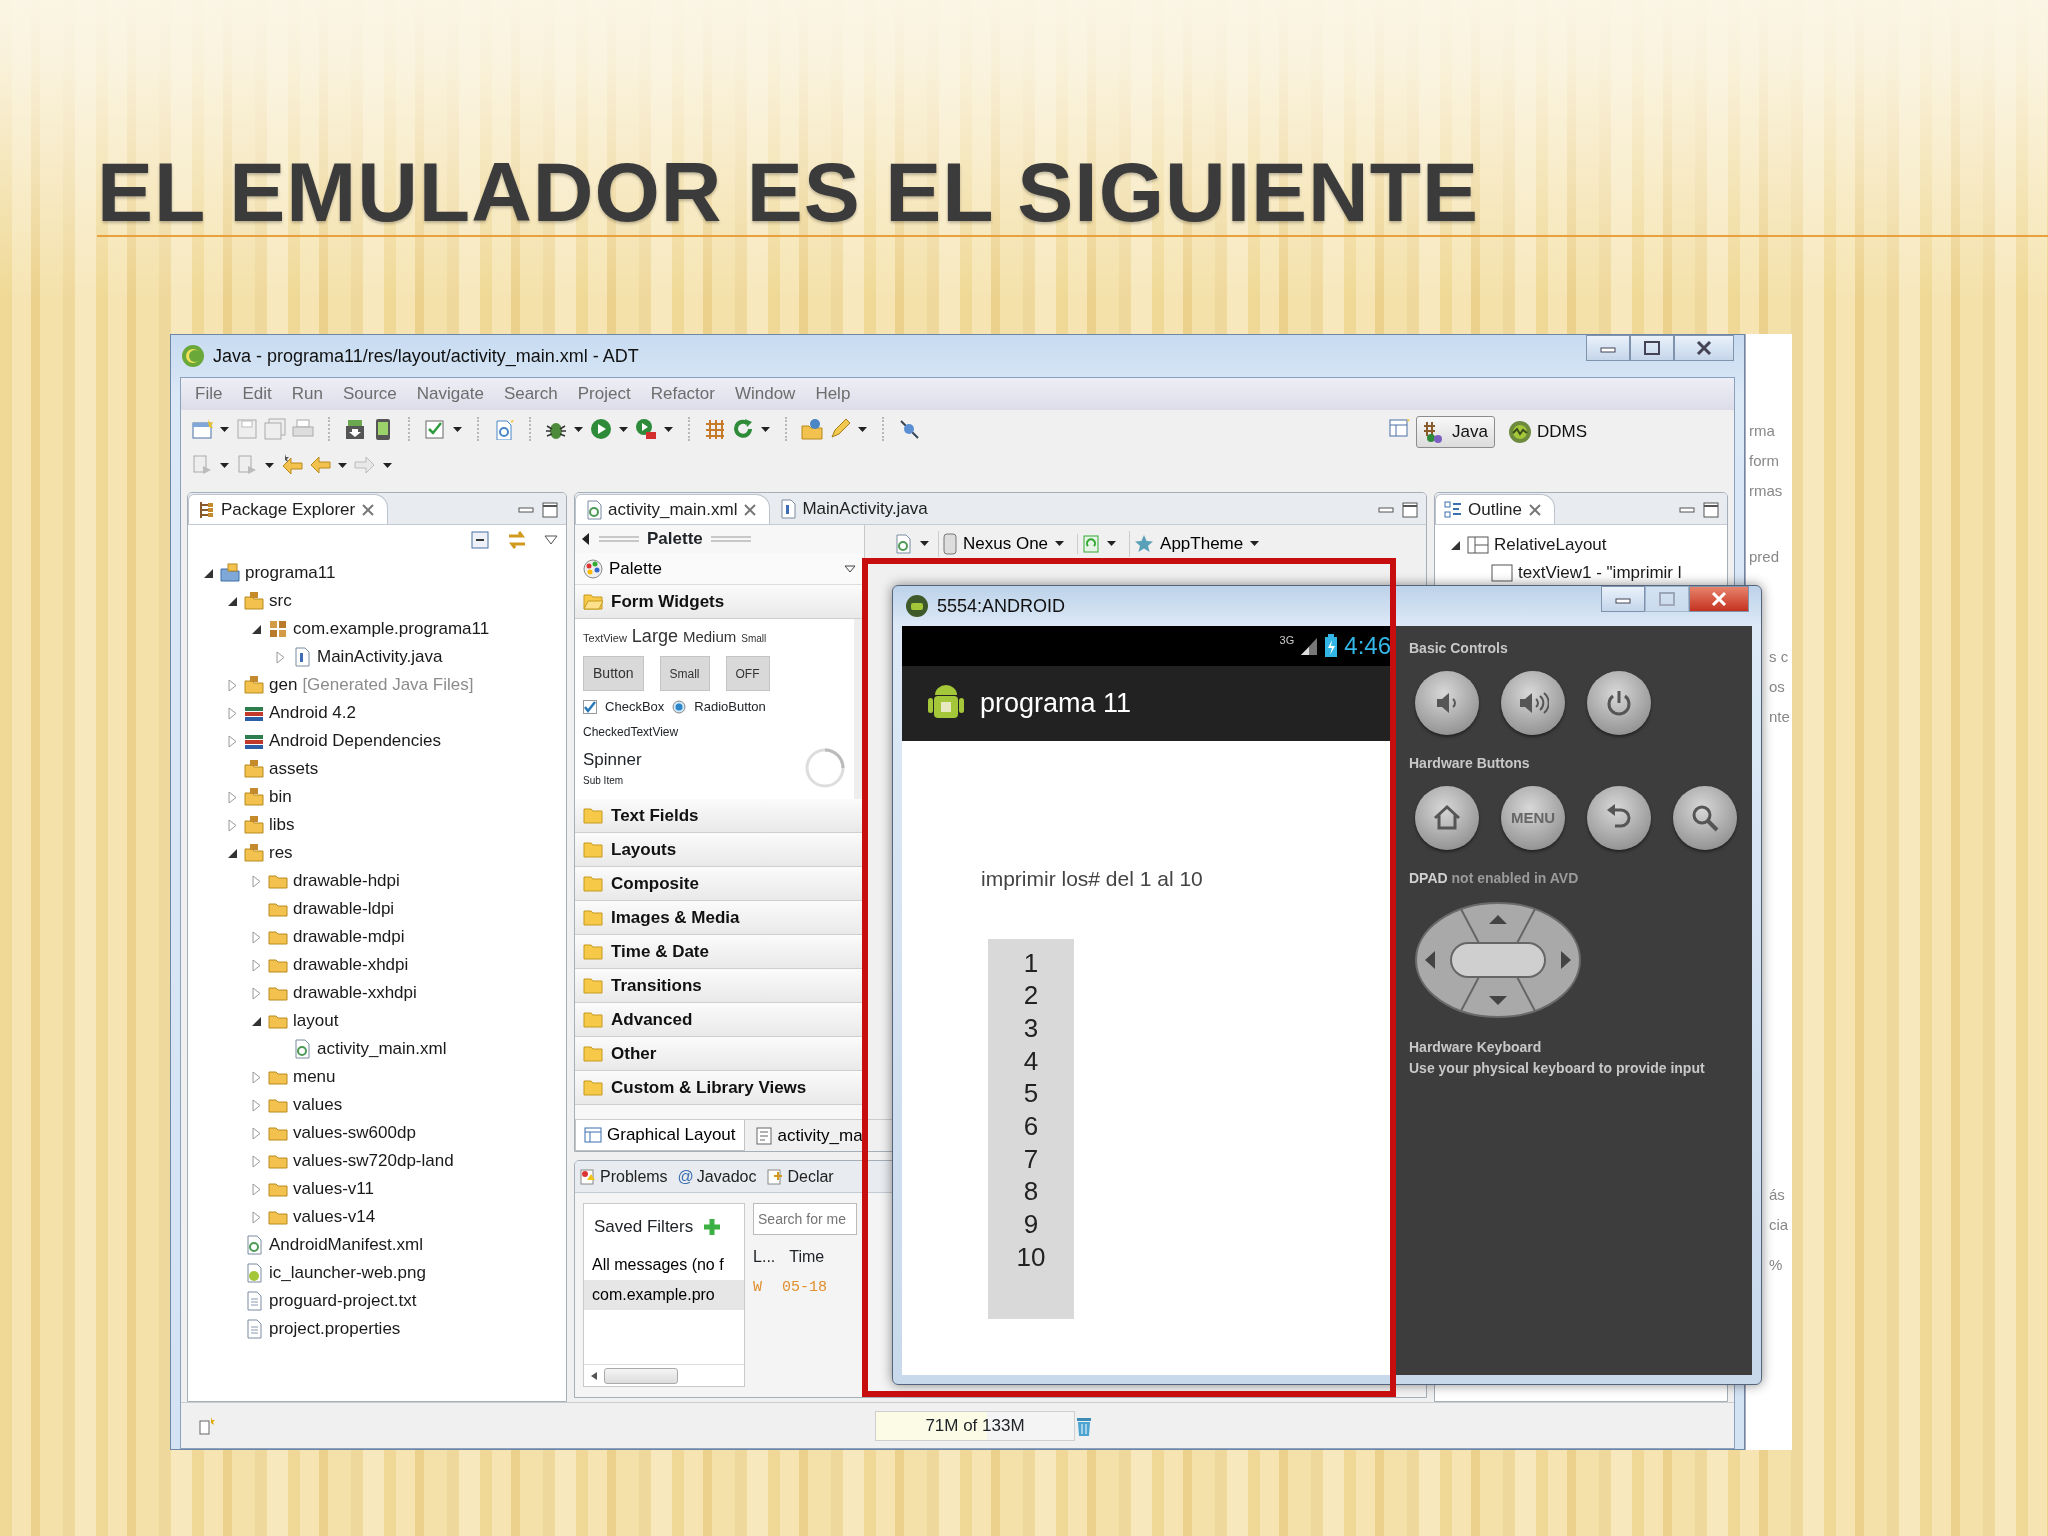 This screenshot has width=2048, height=1536. I want to click on tree-item: Android Dependencies, so click(396, 741).